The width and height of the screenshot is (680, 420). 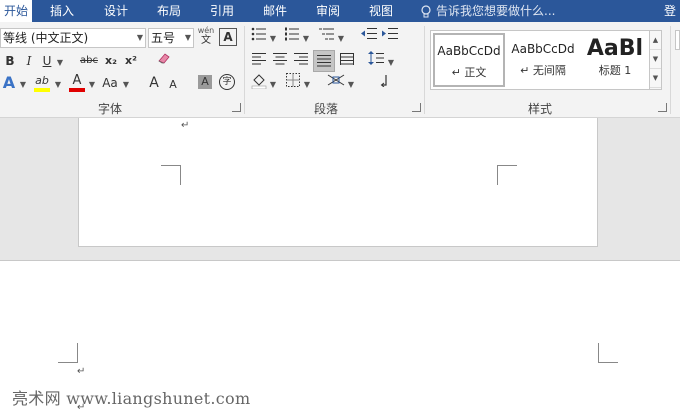 I want to click on editing-button, so click(x=677, y=40).